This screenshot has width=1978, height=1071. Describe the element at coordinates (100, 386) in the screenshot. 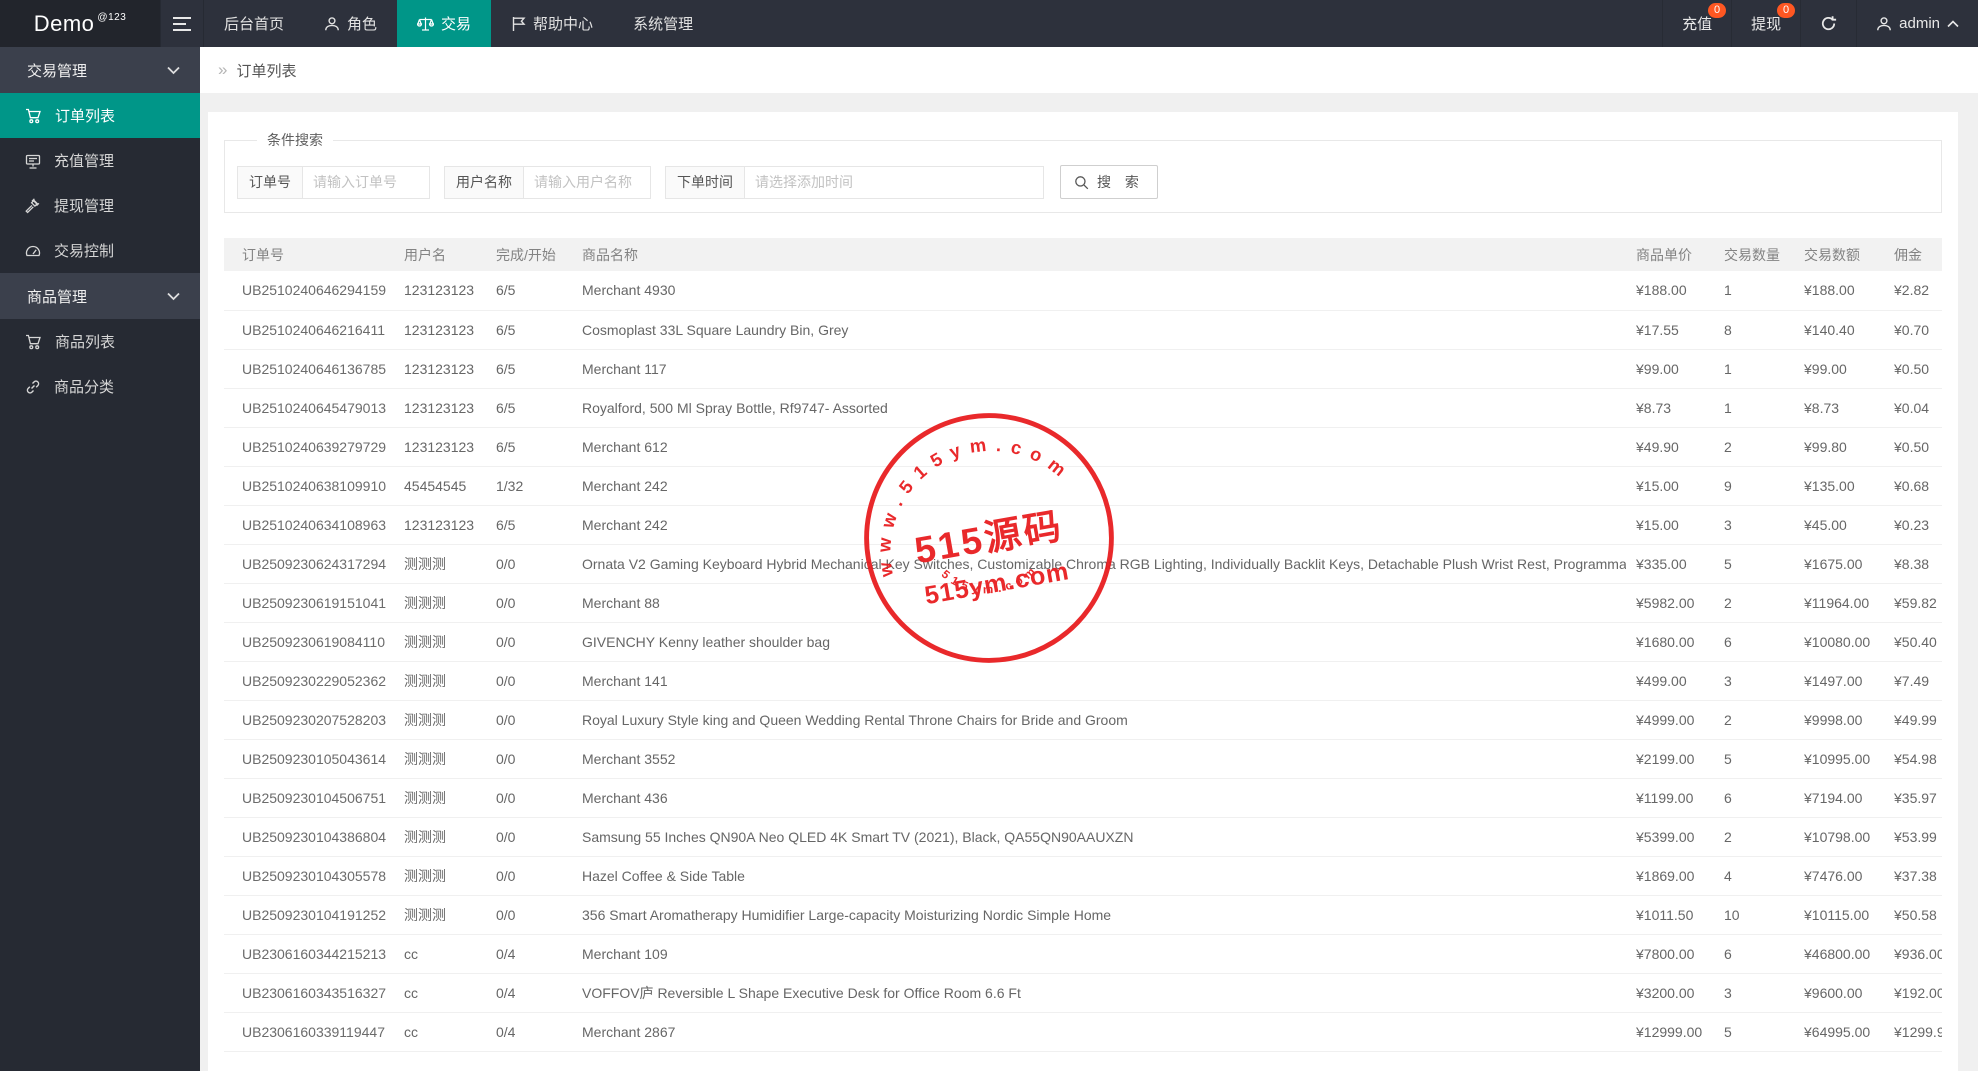

I see `sidebar-item-2-2: 商品分类` at that location.